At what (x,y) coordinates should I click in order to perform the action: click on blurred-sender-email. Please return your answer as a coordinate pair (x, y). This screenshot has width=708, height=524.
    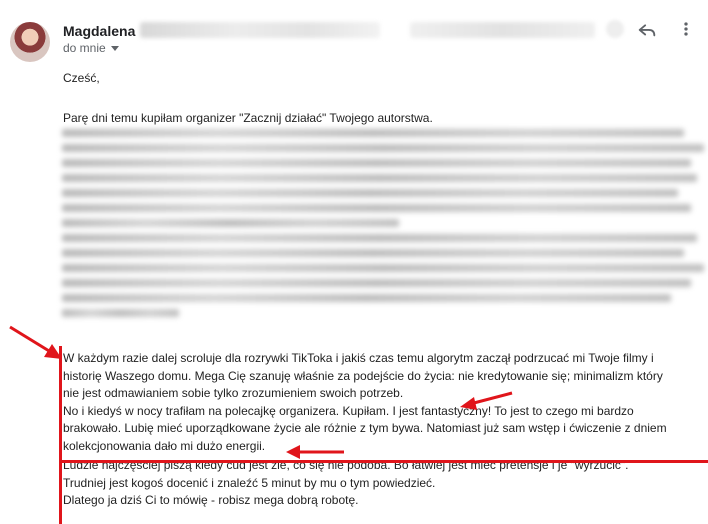
    Looking at the image, I should click on (260, 30).